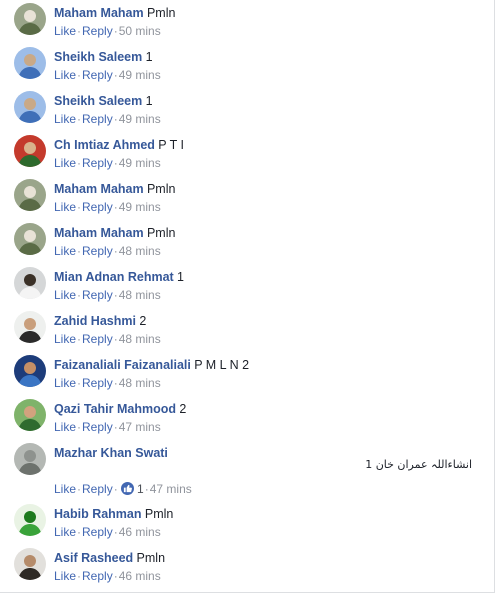  What do you see at coordinates (93, 558) in the screenshot?
I see `comment-author-link: Asif Rasheed` at bounding box center [93, 558].